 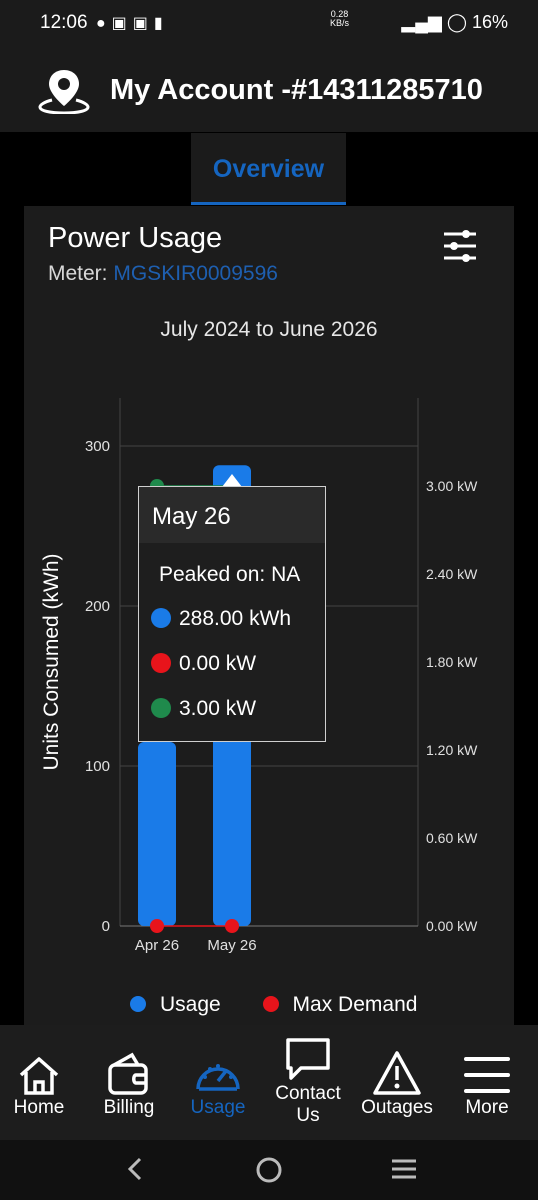 I want to click on filter-settings-icon, so click(x=460, y=246).